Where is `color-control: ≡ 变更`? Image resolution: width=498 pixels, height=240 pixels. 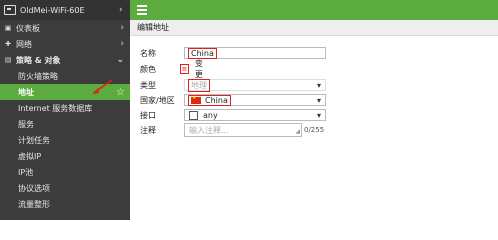 color-control: ≡ 变更 is located at coordinates (193, 69).